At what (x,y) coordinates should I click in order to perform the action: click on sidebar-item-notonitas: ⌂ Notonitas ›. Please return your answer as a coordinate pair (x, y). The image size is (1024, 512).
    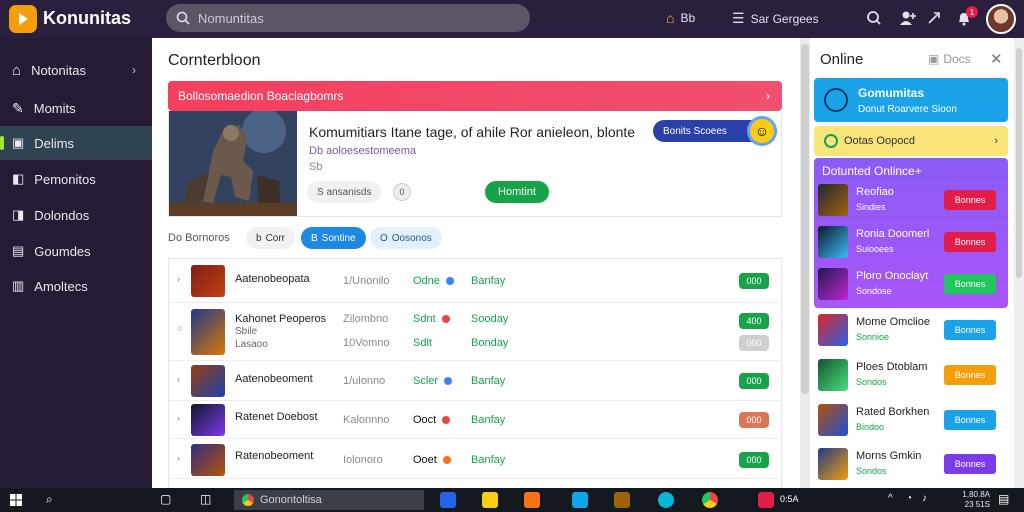
    Looking at the image, I should click on (76, 70).